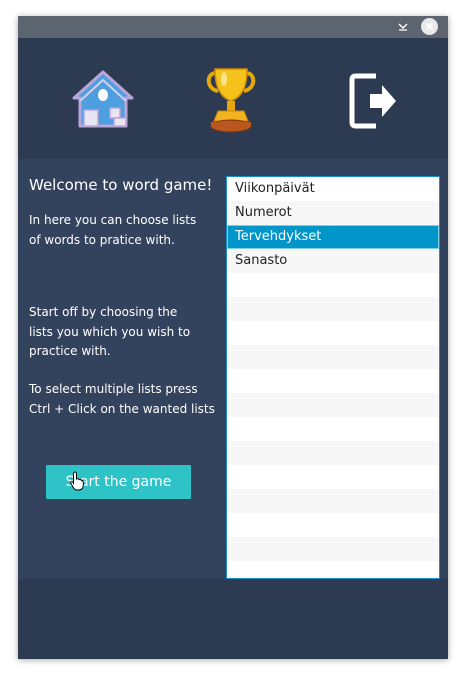 Image resolution: width=466 pixels, height=679 pixels. Describe the element at coordinates (77, 481) in the screenshot. I see `hand-cursor-icon` at that location.